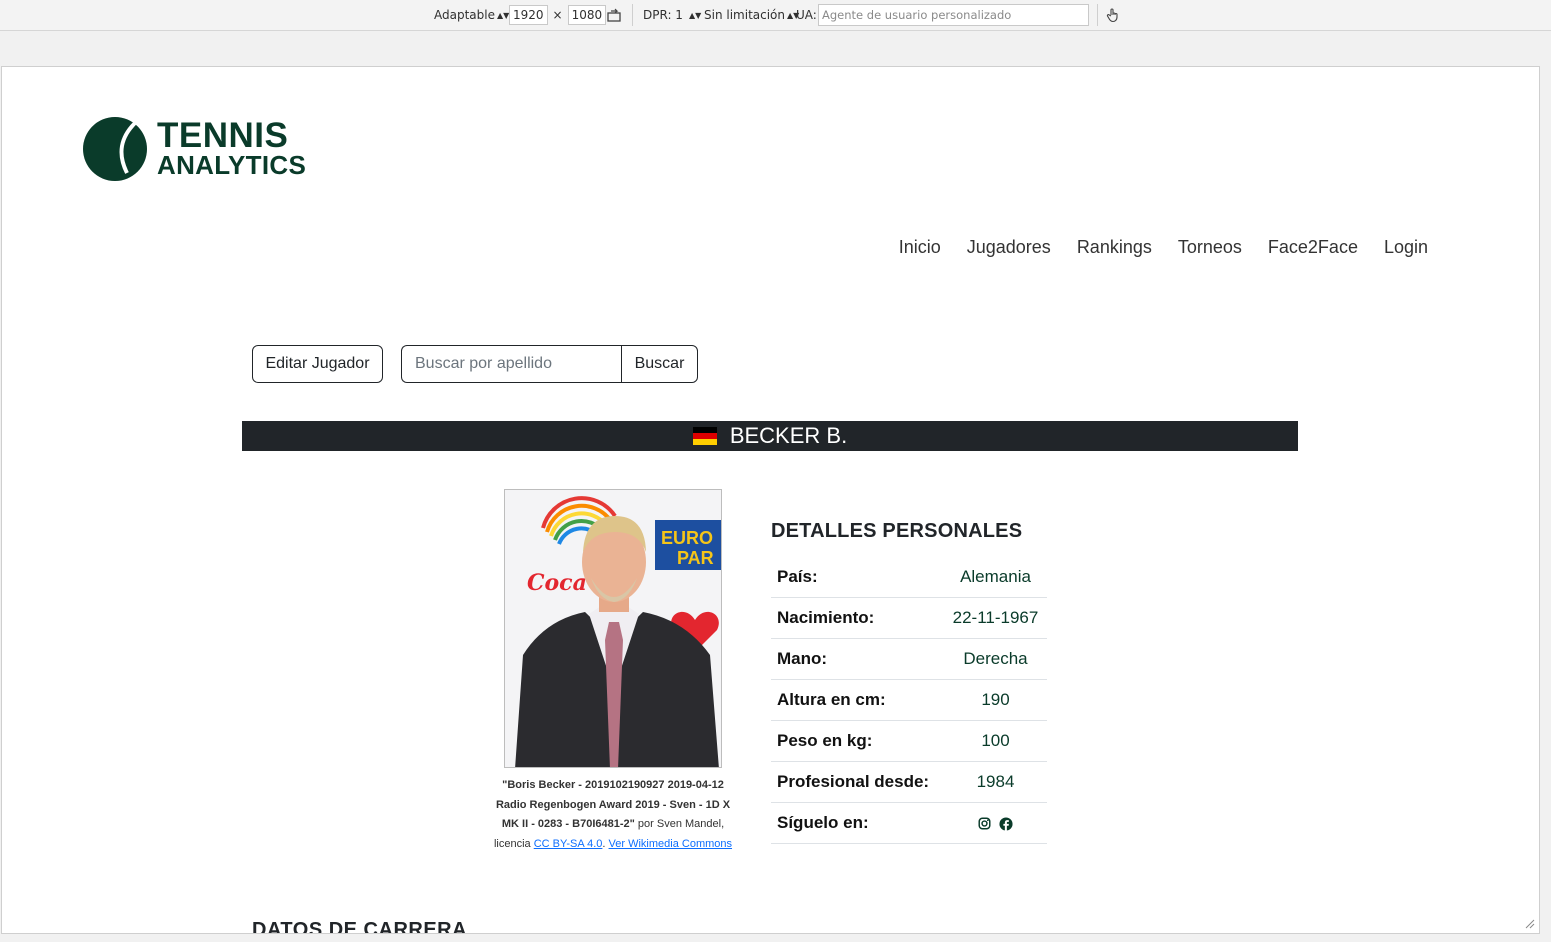 Image resolution: width=1551 pixels, height=942 pixels. I want to click on site-logo: TENNIS ANALYTICS, so click(194, 149).